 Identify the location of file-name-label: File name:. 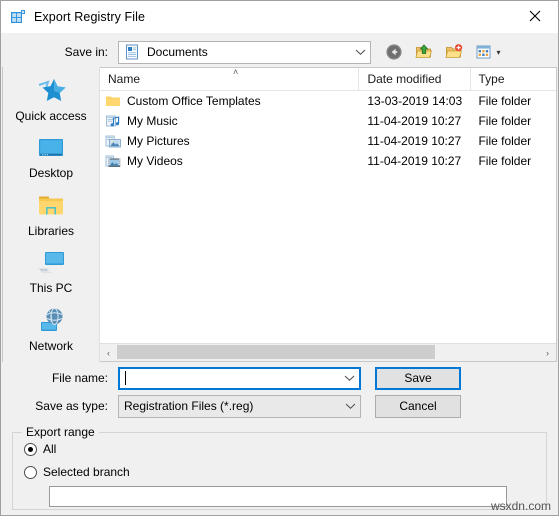
(79, 378).